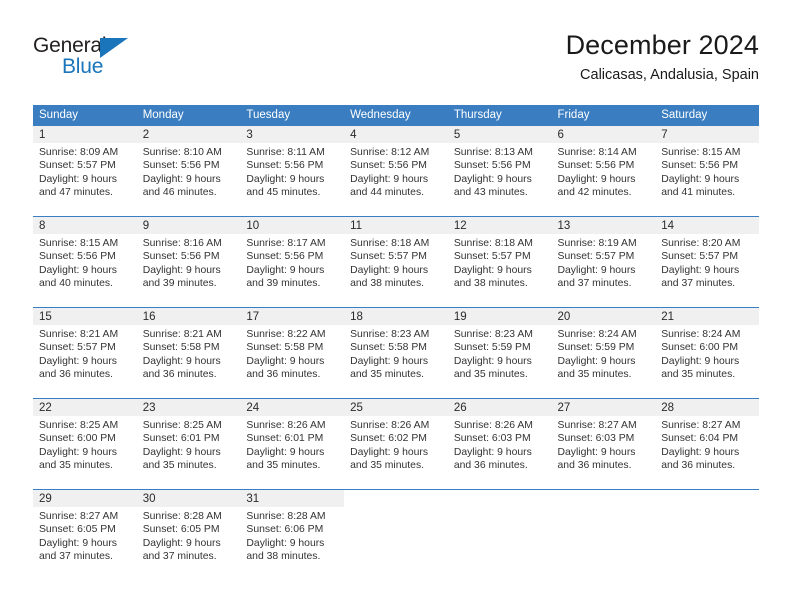  Describe the element at coordinates (662, 45) in the screenshot. I see `page-title: December 2024` at that location.